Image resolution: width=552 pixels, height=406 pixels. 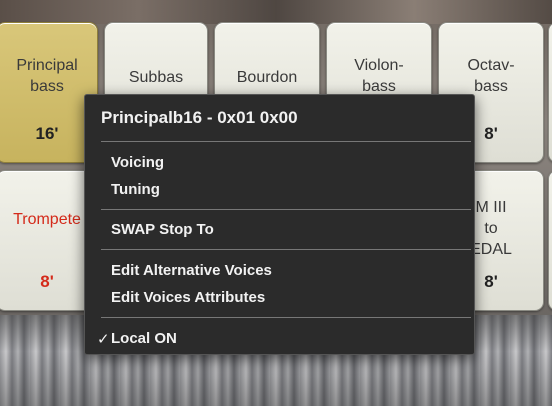 I want to click on stop-edge-right, so click(x=550, y=92).